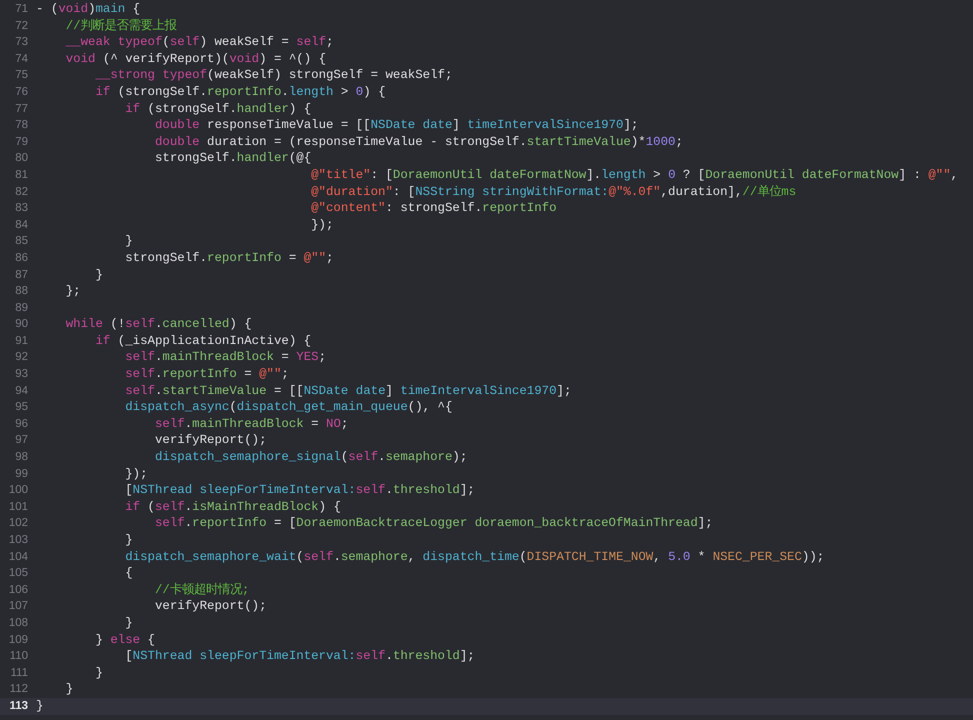  I want to click on line-number: 71, so click(21, 9).